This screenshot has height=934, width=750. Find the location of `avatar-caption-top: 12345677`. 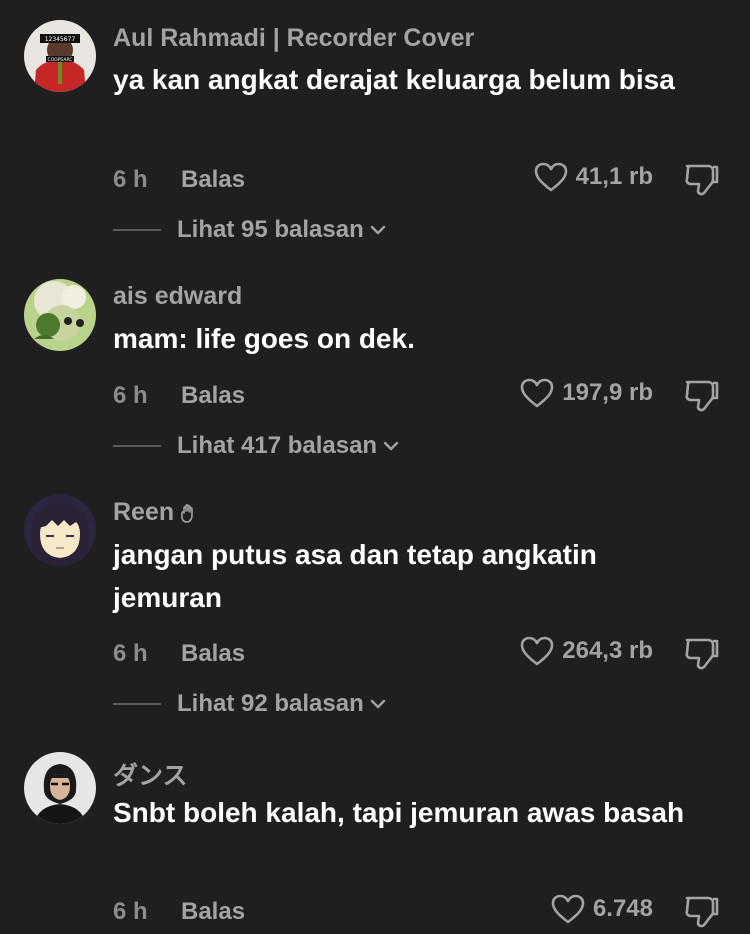

avatar-caption-top: 12345677 is located at coordinates (60, 39).